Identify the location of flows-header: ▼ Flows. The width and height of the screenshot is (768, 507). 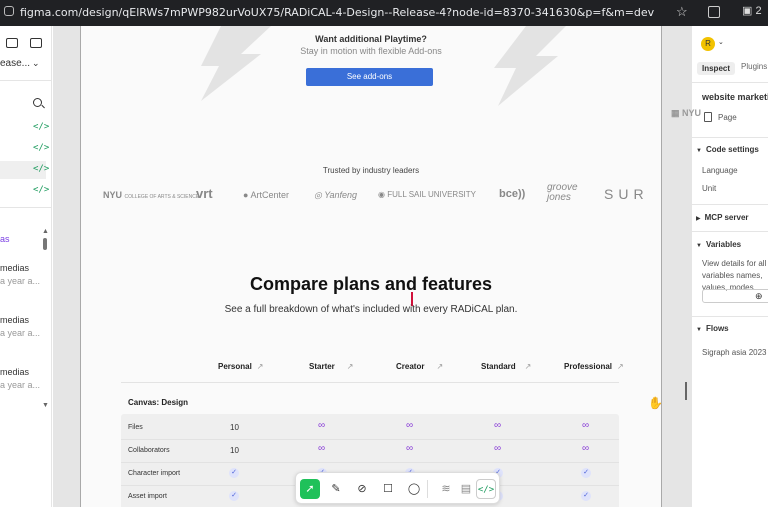
(712, 328).